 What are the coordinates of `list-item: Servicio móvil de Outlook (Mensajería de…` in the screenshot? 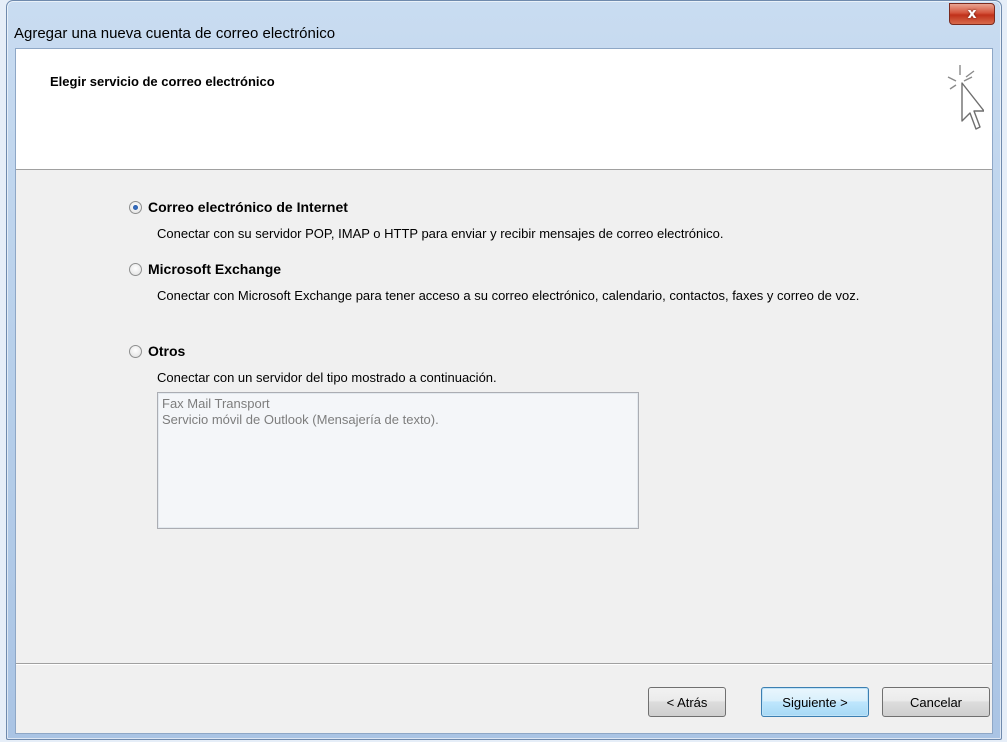 It's located at (398, 420).